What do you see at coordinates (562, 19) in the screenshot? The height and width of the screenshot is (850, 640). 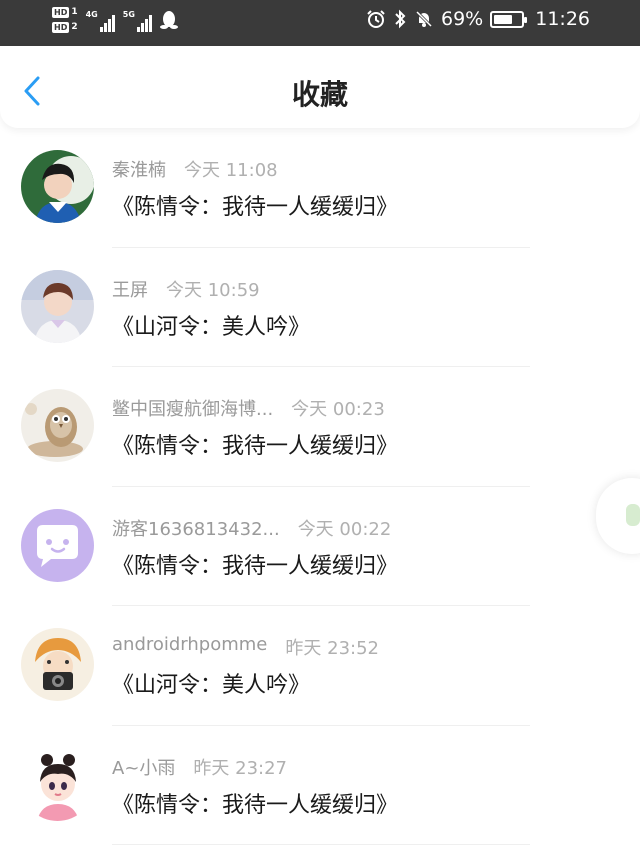 I see `status-time: 11:26` at bounding box center [562, 19].